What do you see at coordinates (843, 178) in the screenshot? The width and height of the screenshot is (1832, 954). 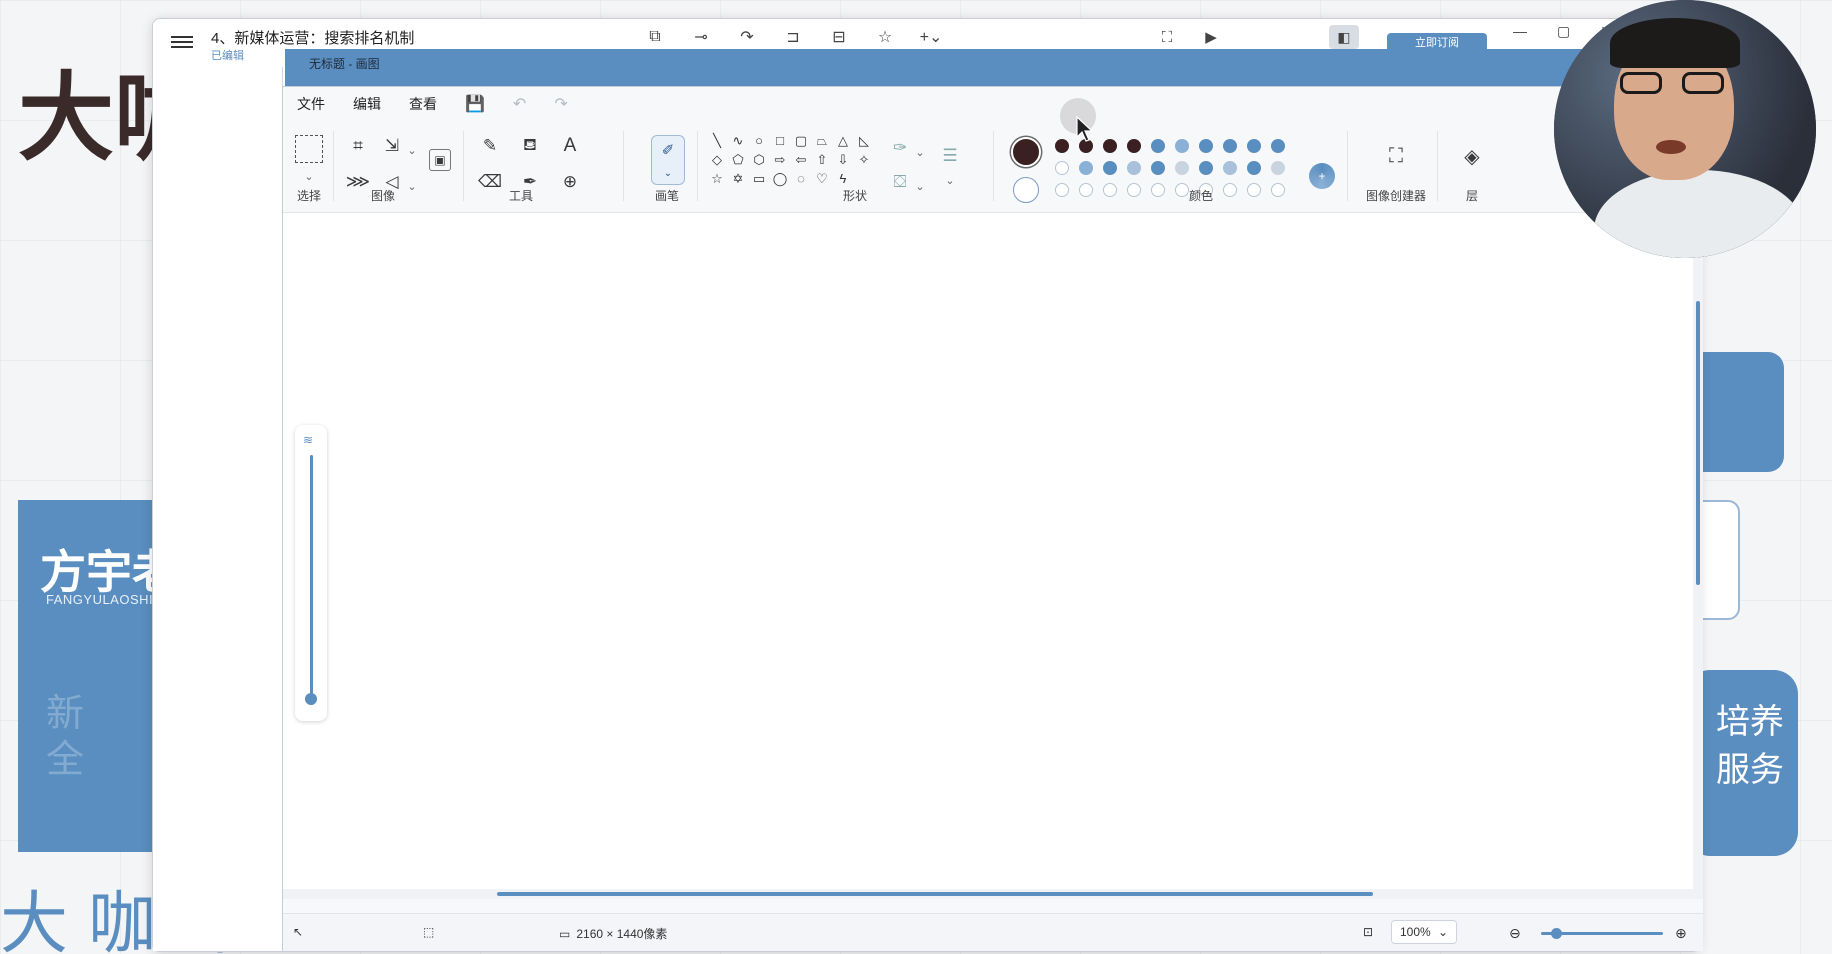 I see `lightning-shape-icon: ϟ` at bounding box center [843, 178].